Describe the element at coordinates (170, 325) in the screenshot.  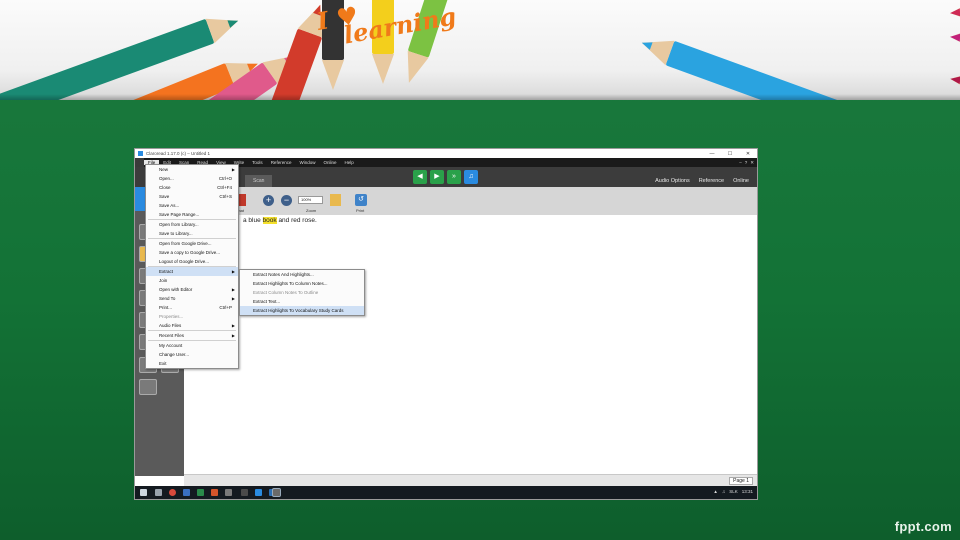
I see `menu-item-label: Audio Files` at that location.